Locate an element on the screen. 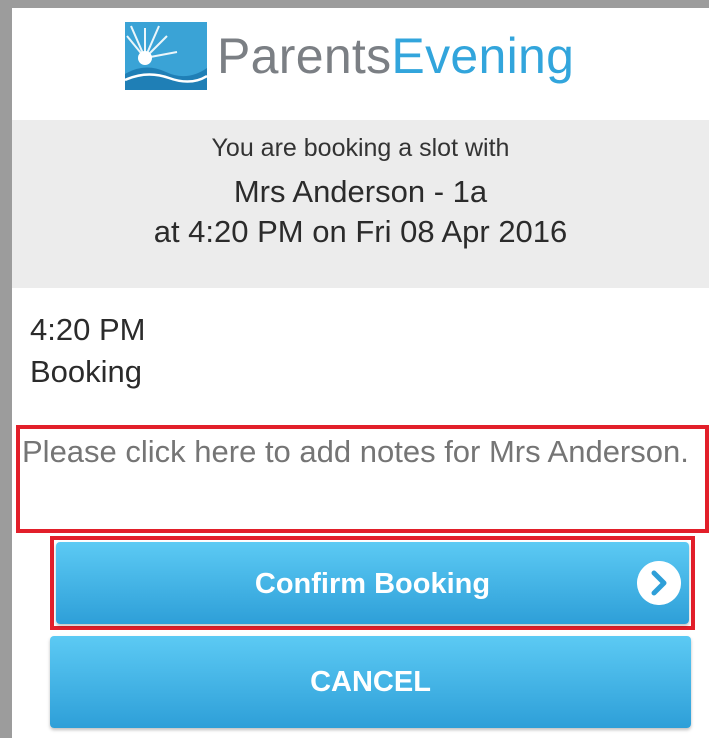 This screenshot has width=709, height=738. booking-datetime: at 4:20 PM on Fri 08 Apr 2016 is located at coordinates (360, 231).